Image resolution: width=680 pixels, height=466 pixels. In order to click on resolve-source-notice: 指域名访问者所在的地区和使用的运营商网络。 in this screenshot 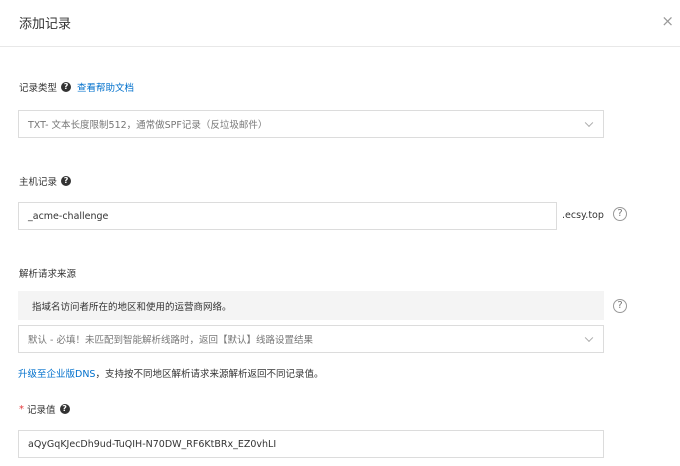, I will do `click(311, 305)`.